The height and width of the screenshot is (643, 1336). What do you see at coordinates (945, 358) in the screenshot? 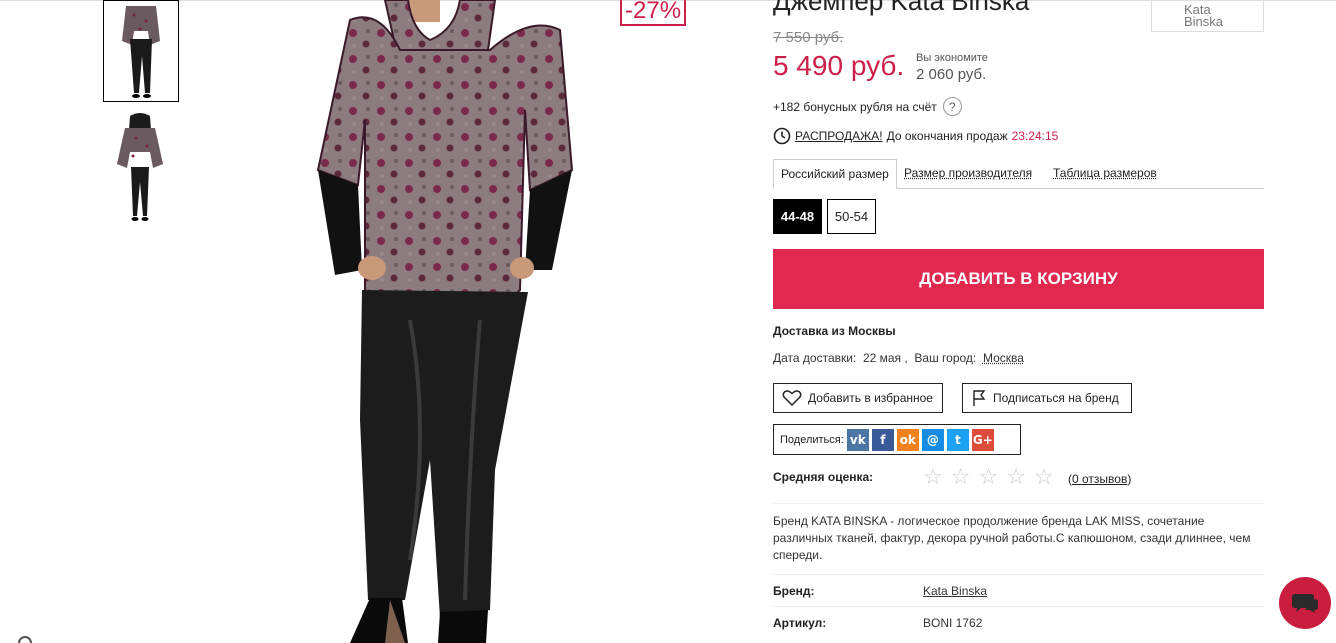
I see `delivery-city-label: Ваш город:` at bounding box center [945, 358].